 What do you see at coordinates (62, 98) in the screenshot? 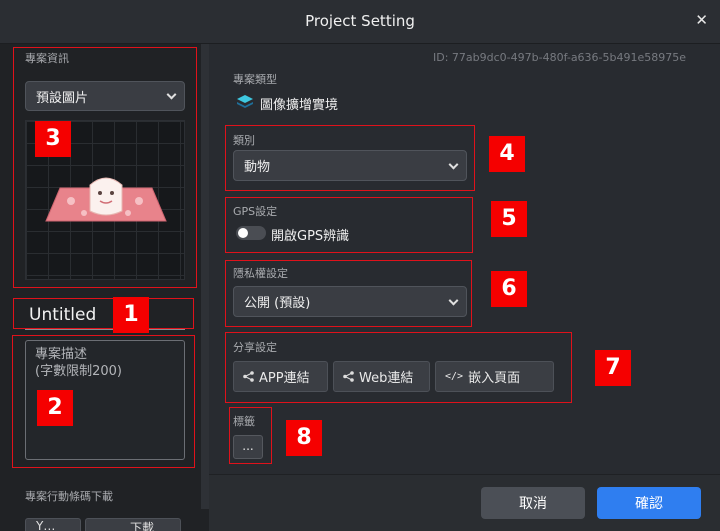
I see `preview-image-select-value: 預設圖片` at bounding box center [62, 98].